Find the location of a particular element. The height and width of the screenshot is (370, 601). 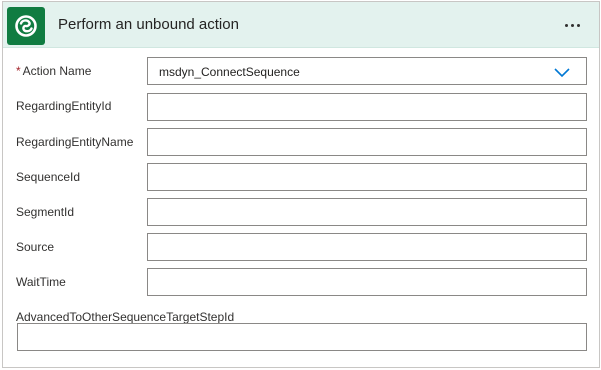

action-name-label-text: Action Name is located at coordinates (57, 71).